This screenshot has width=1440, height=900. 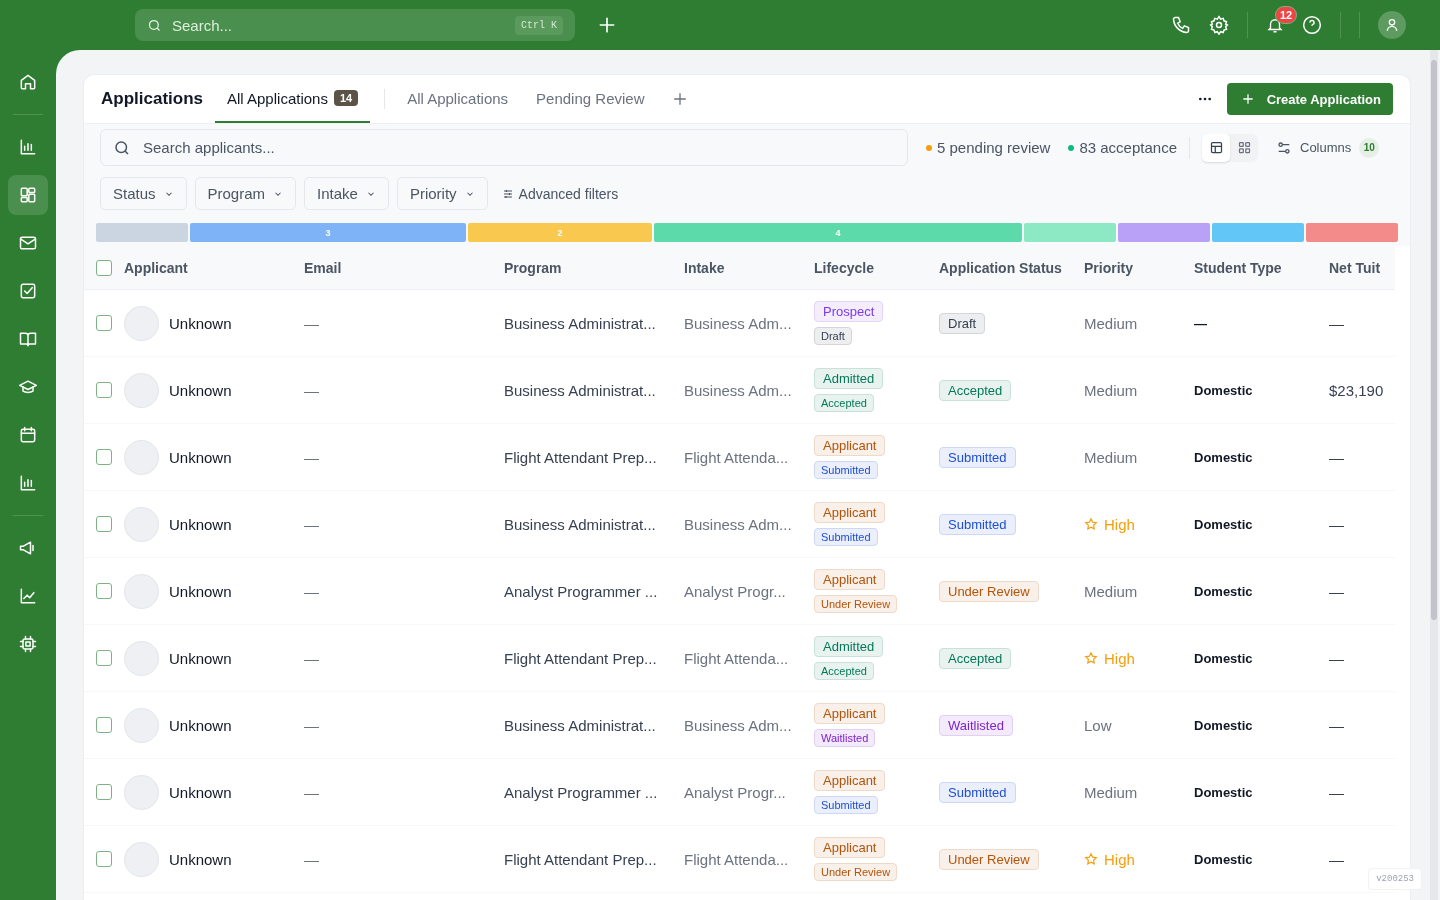 What do you see at coordinates (850, 713) in the screenshot?
I see `lifecycle-tag: Applicant` at bounding box center [850, 713].